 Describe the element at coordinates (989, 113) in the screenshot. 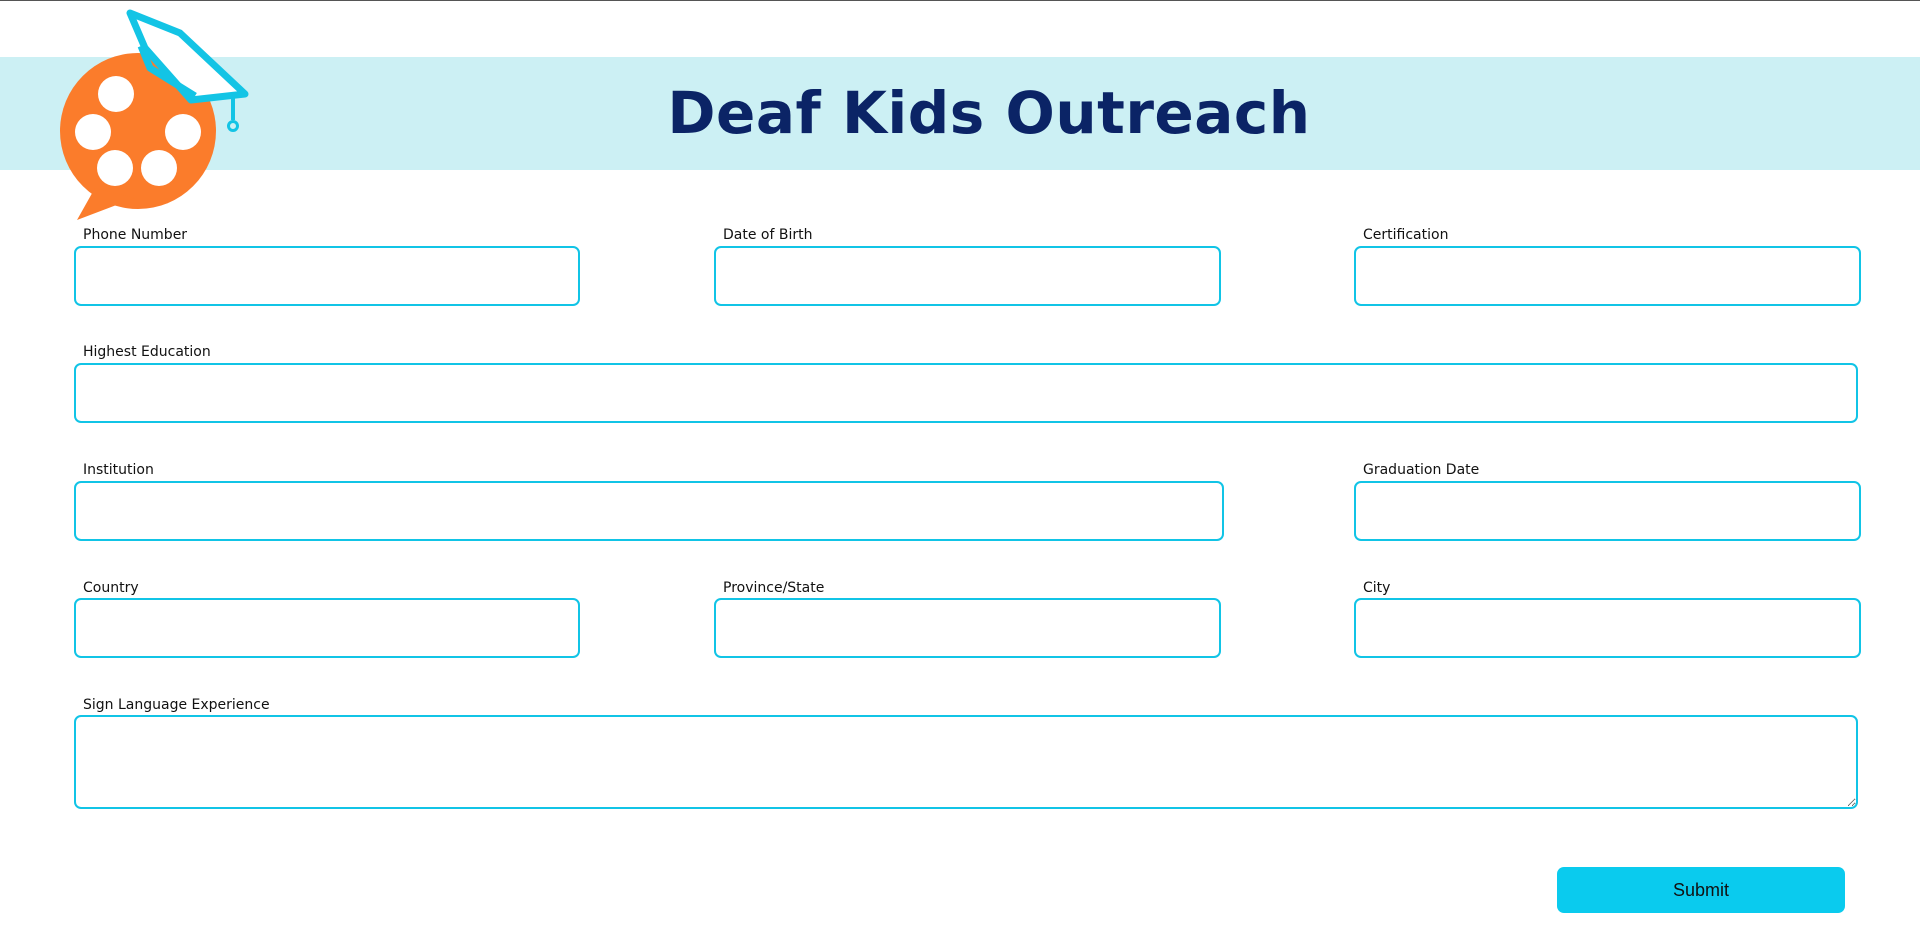

I see `page-title: Deaf Kids Outreach` at that location.